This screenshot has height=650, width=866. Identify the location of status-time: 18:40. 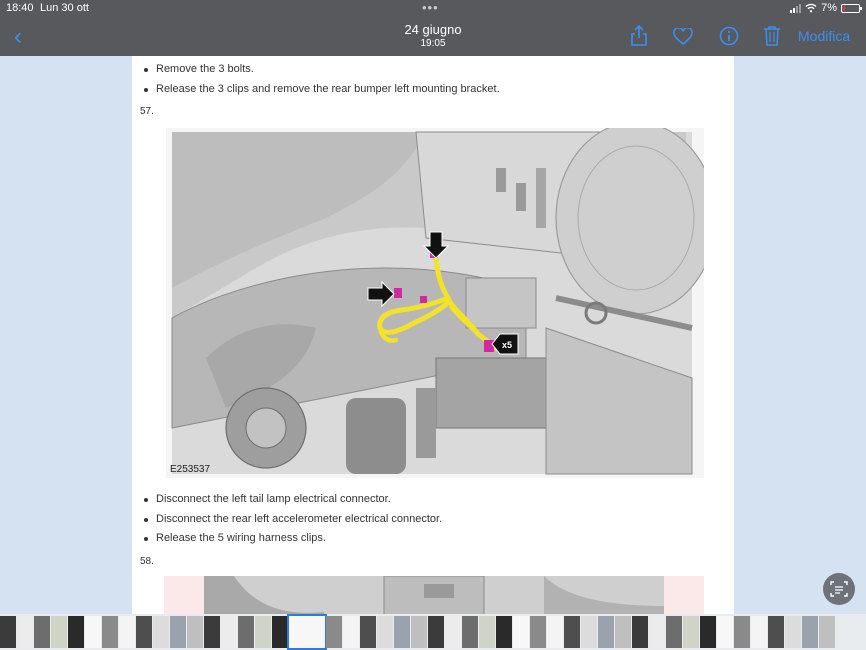
(20, 8).